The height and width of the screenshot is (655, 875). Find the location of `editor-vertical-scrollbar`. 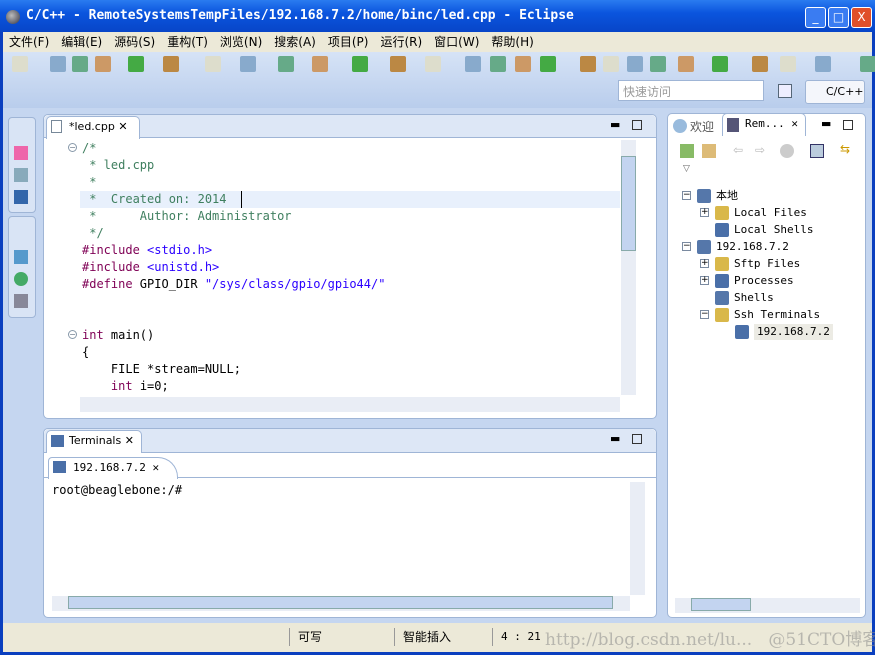

editor-vertical-scrollbar is located at coordinates (628, 267).